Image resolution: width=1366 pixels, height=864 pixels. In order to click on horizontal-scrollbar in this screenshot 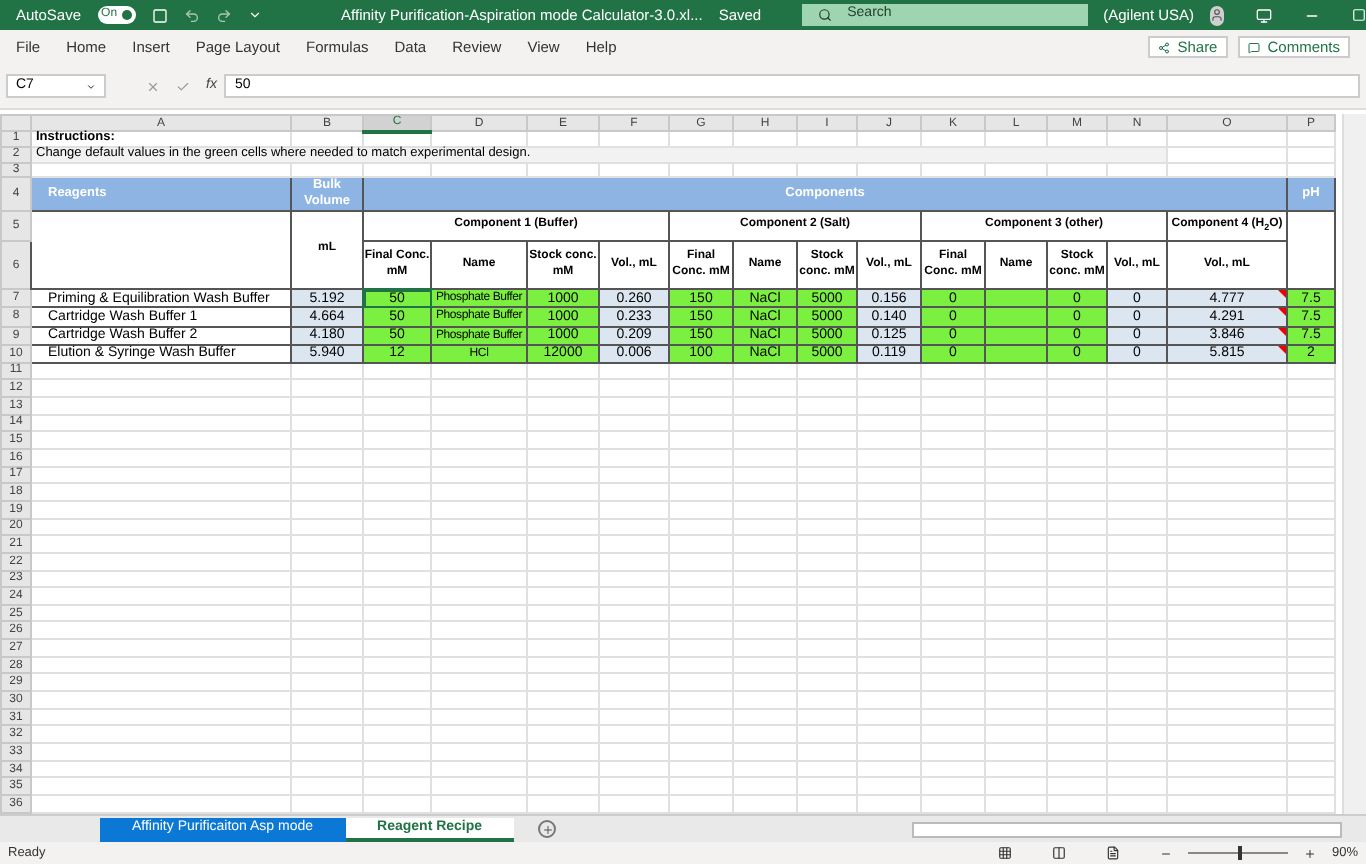, I will do `click(1127, 829)`.